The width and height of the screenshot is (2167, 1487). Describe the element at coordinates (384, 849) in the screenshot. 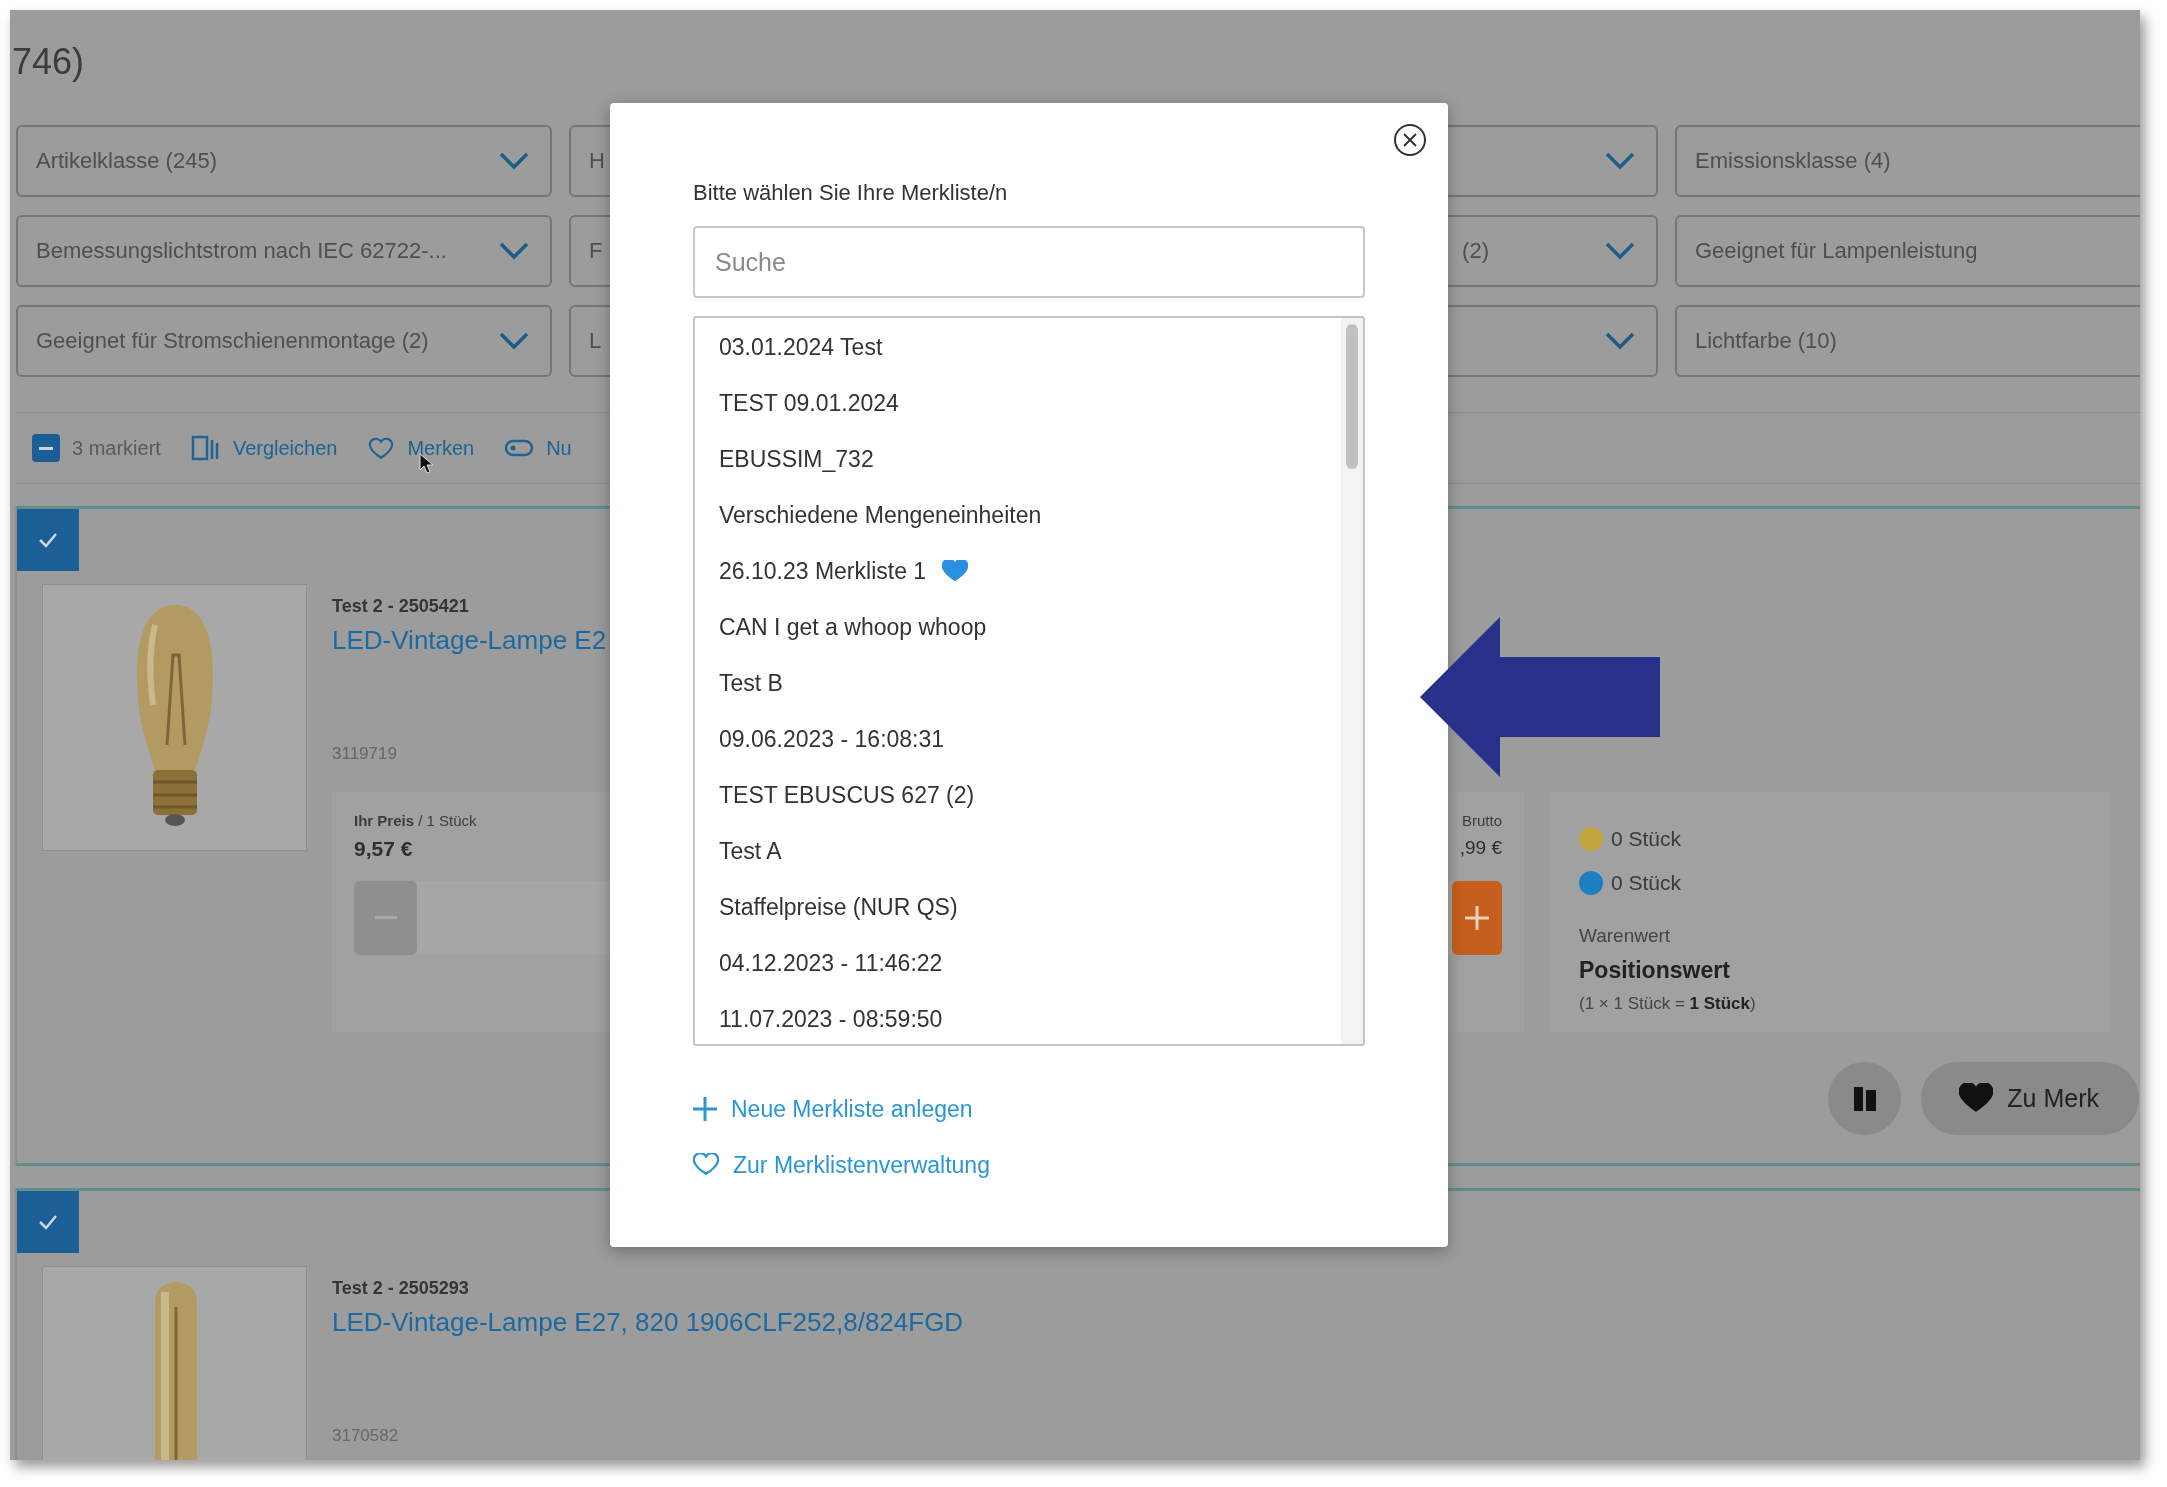

I see `price-text: 9,57 €` at that location.